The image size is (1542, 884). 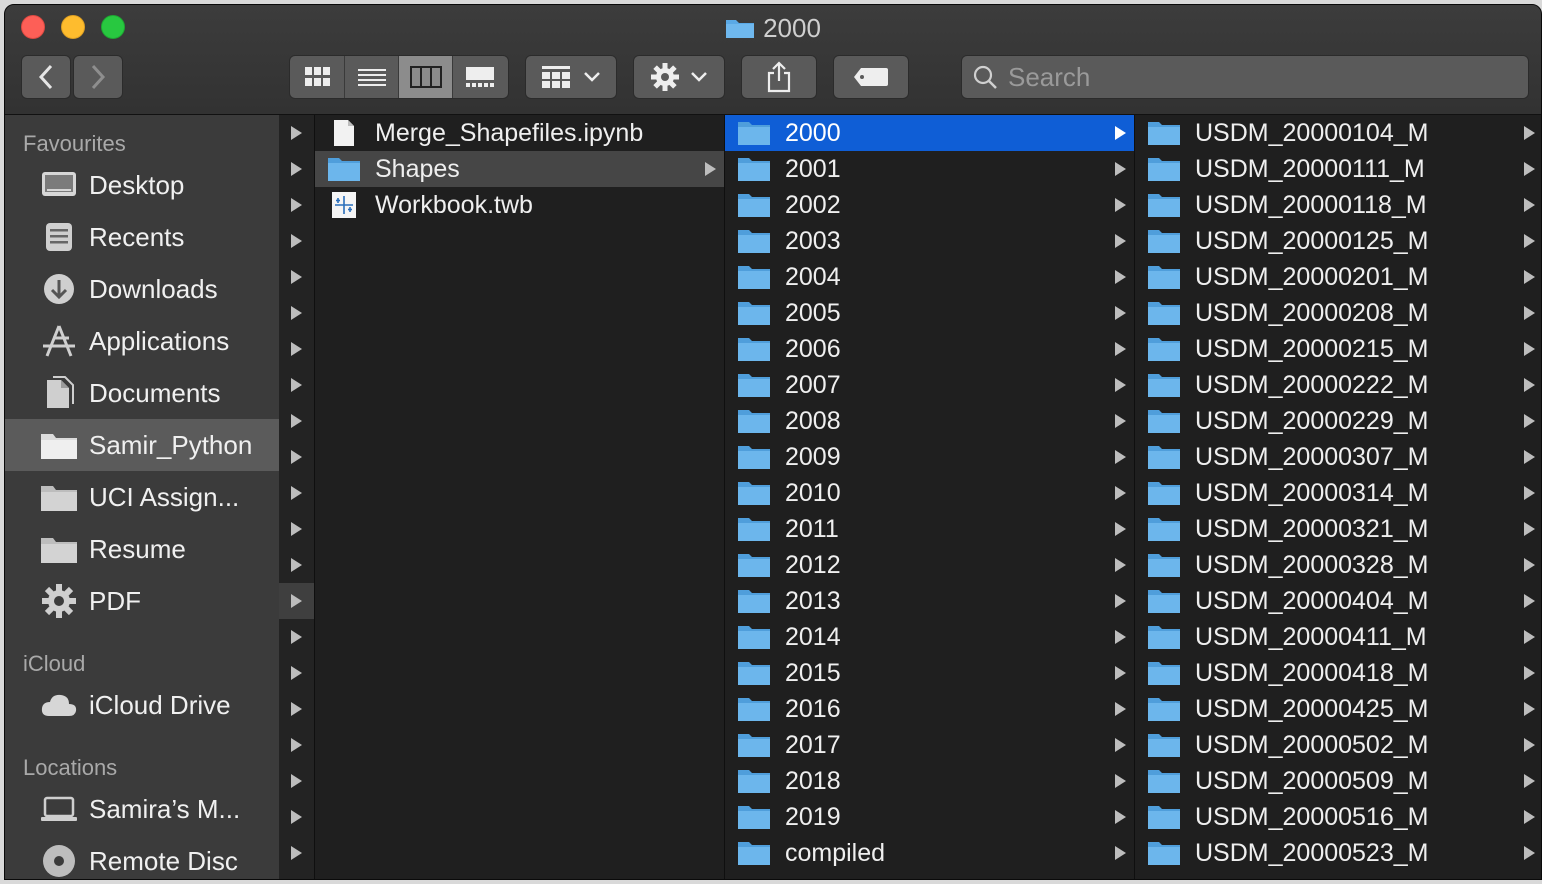 What do you see at coordinates (98, 77) in the screenshot?
I see `forward-button` at bounding box center [98, 77].